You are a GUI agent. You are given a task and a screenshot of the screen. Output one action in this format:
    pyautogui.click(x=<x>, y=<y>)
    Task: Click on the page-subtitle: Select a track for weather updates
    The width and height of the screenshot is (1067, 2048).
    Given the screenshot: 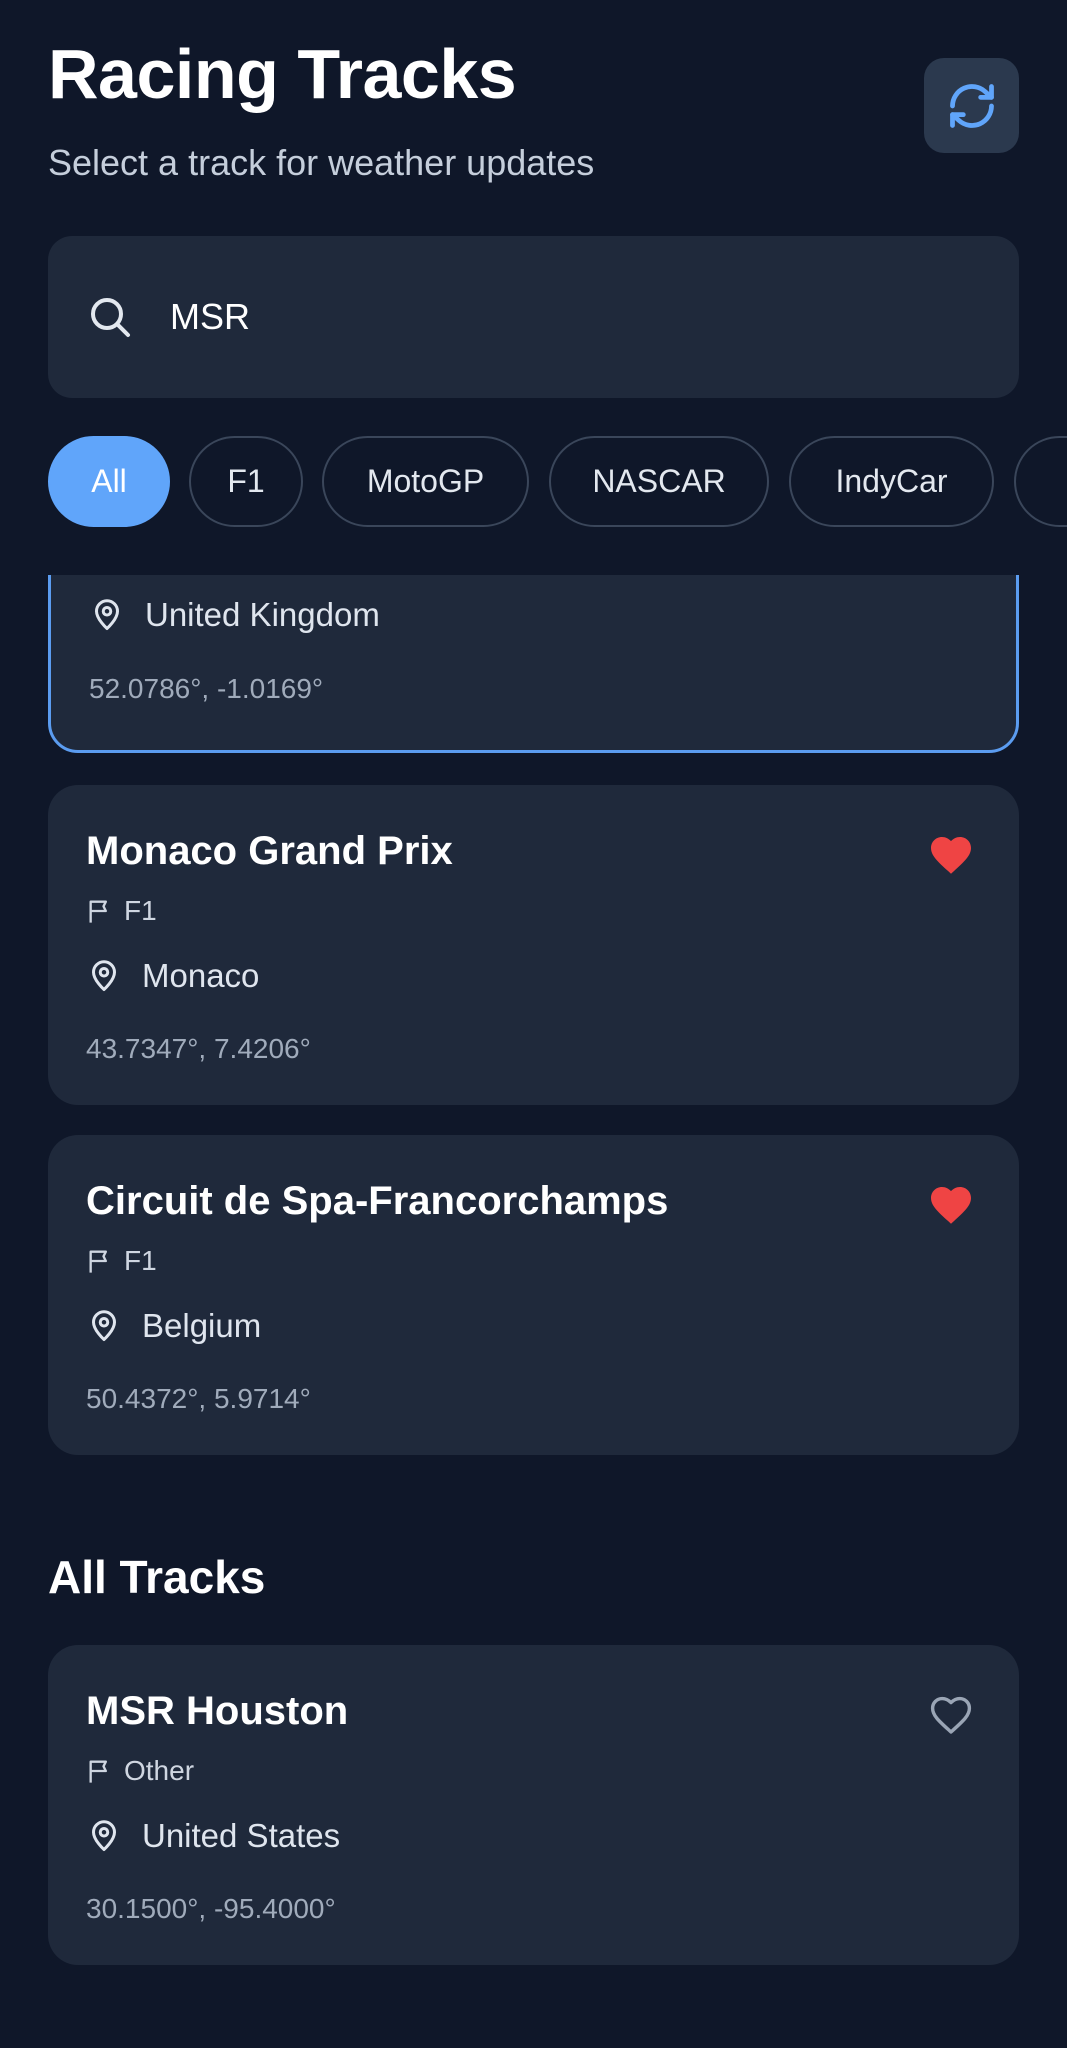 What is the action you would take?
    pyautogui.click(x=321, y=162)
    